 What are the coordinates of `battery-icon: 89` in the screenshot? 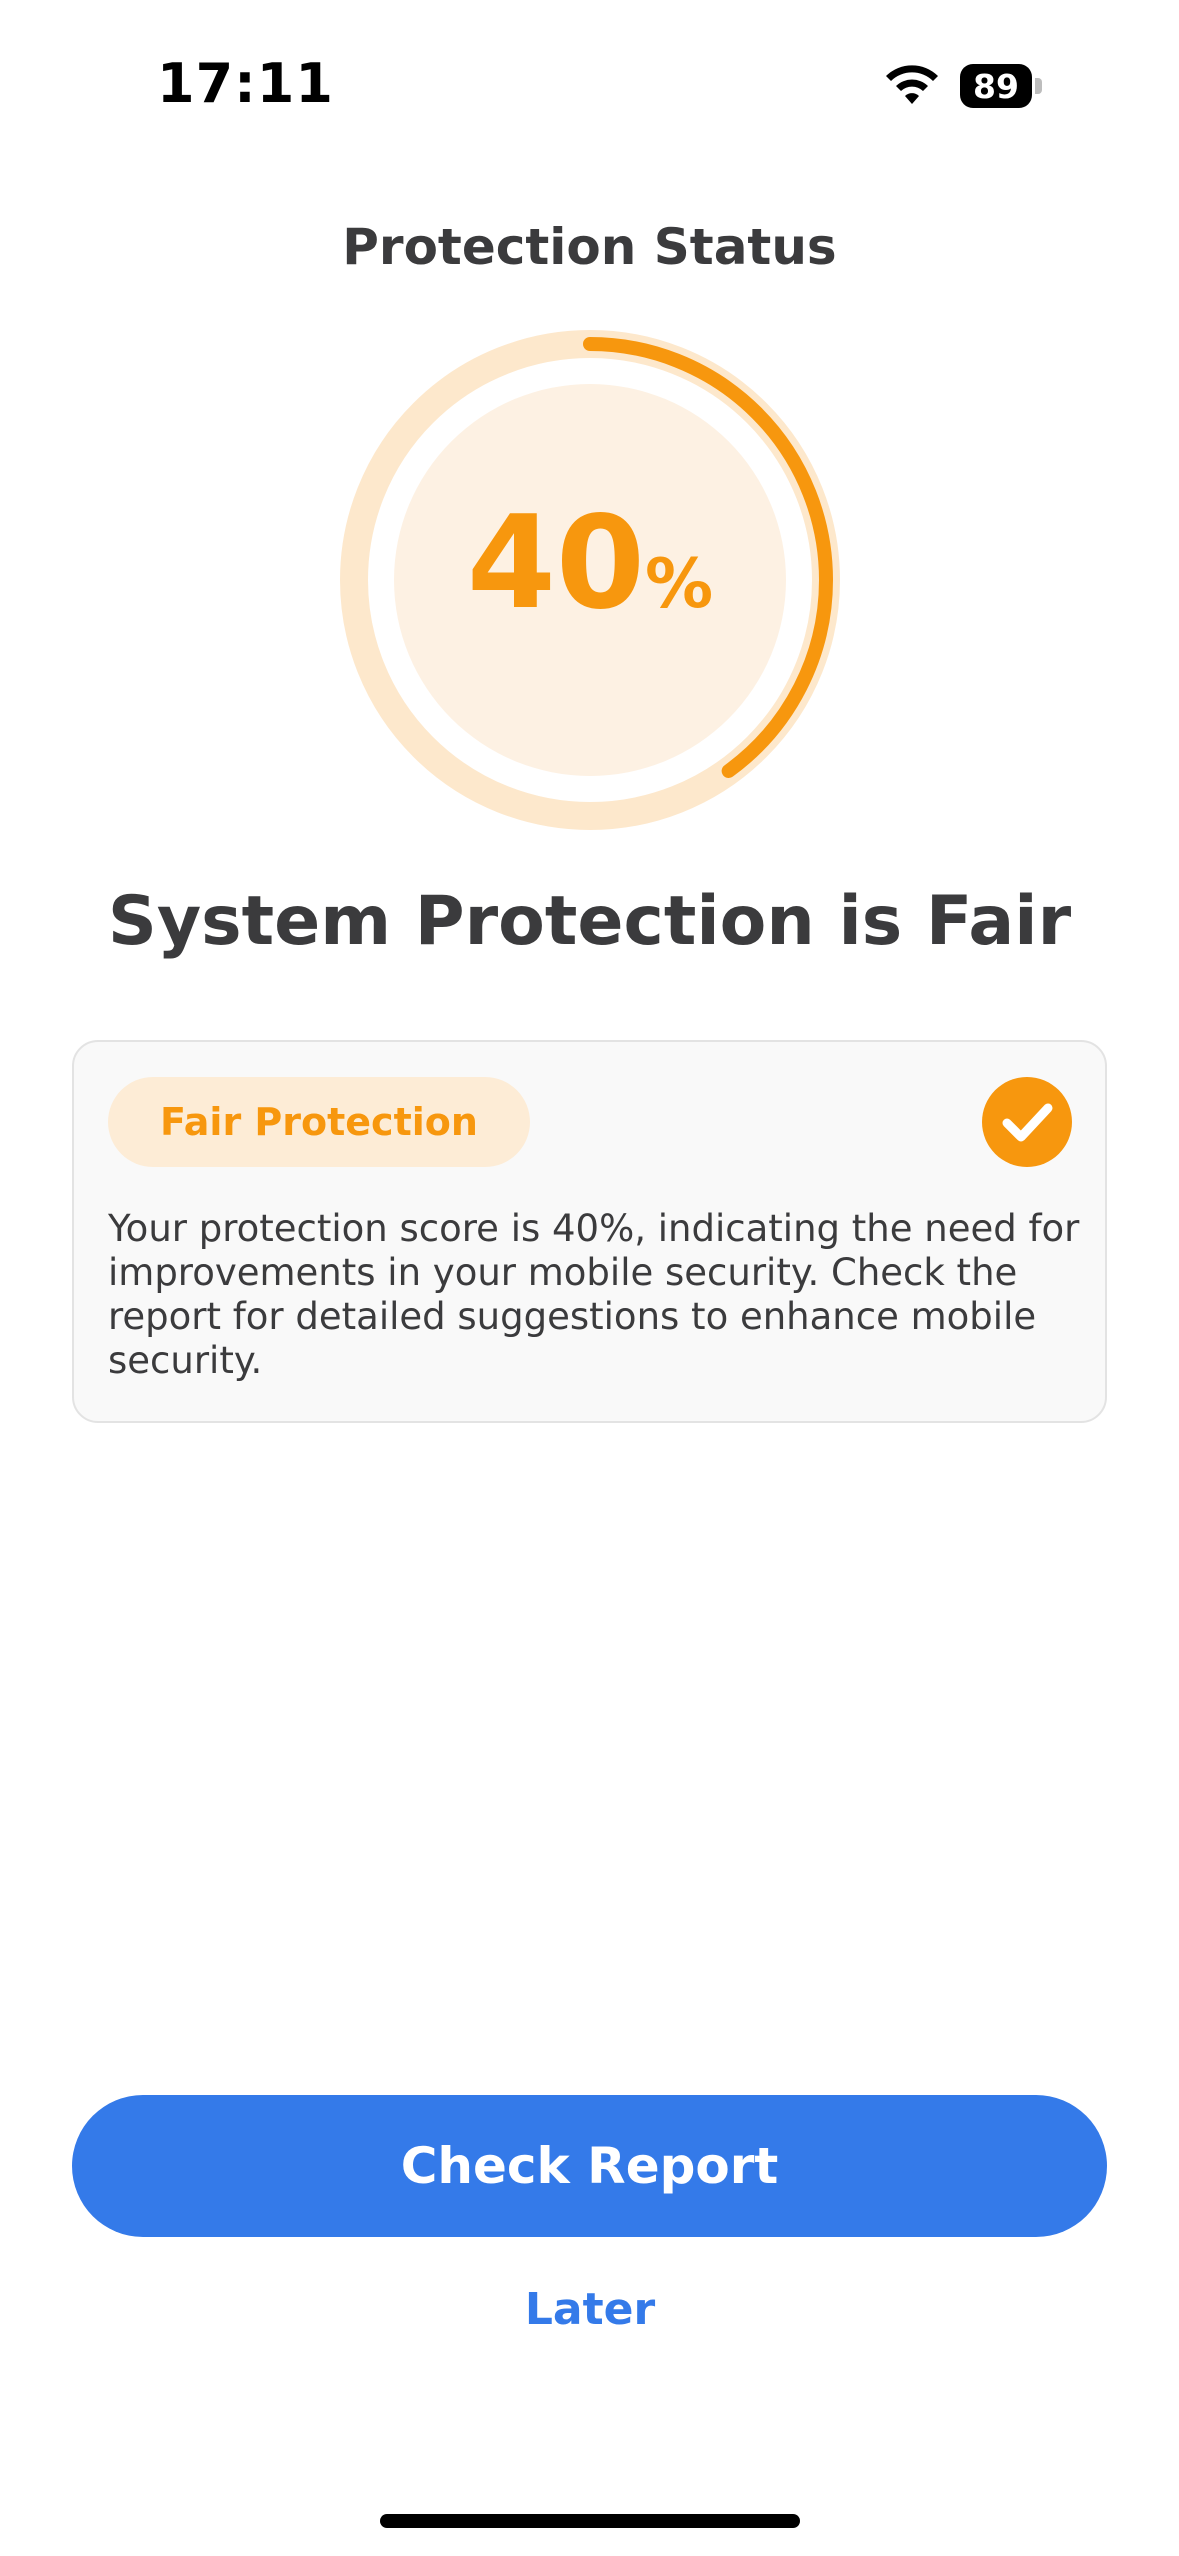 It's located at (1001, 86).